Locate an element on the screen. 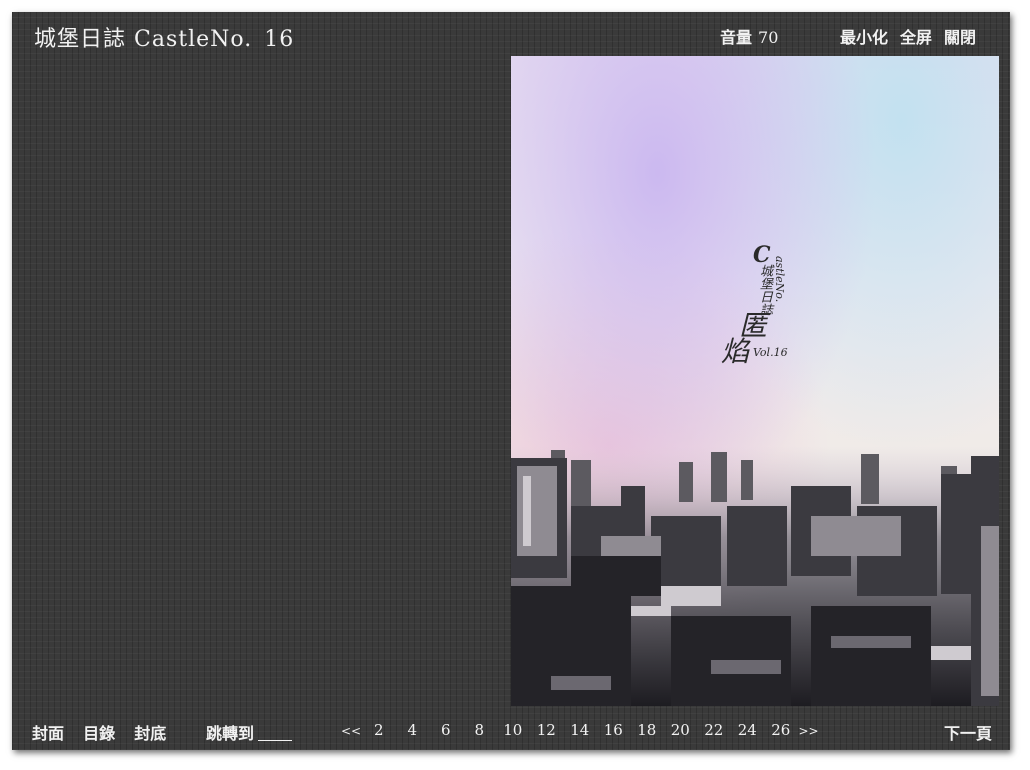 Image resolution: width=1030 pixels, height=770 pixels. page-pager: << 2 4 6 8 10 12 14 16 18 20 22 24 26 >> is located at coordinates (580, 729).